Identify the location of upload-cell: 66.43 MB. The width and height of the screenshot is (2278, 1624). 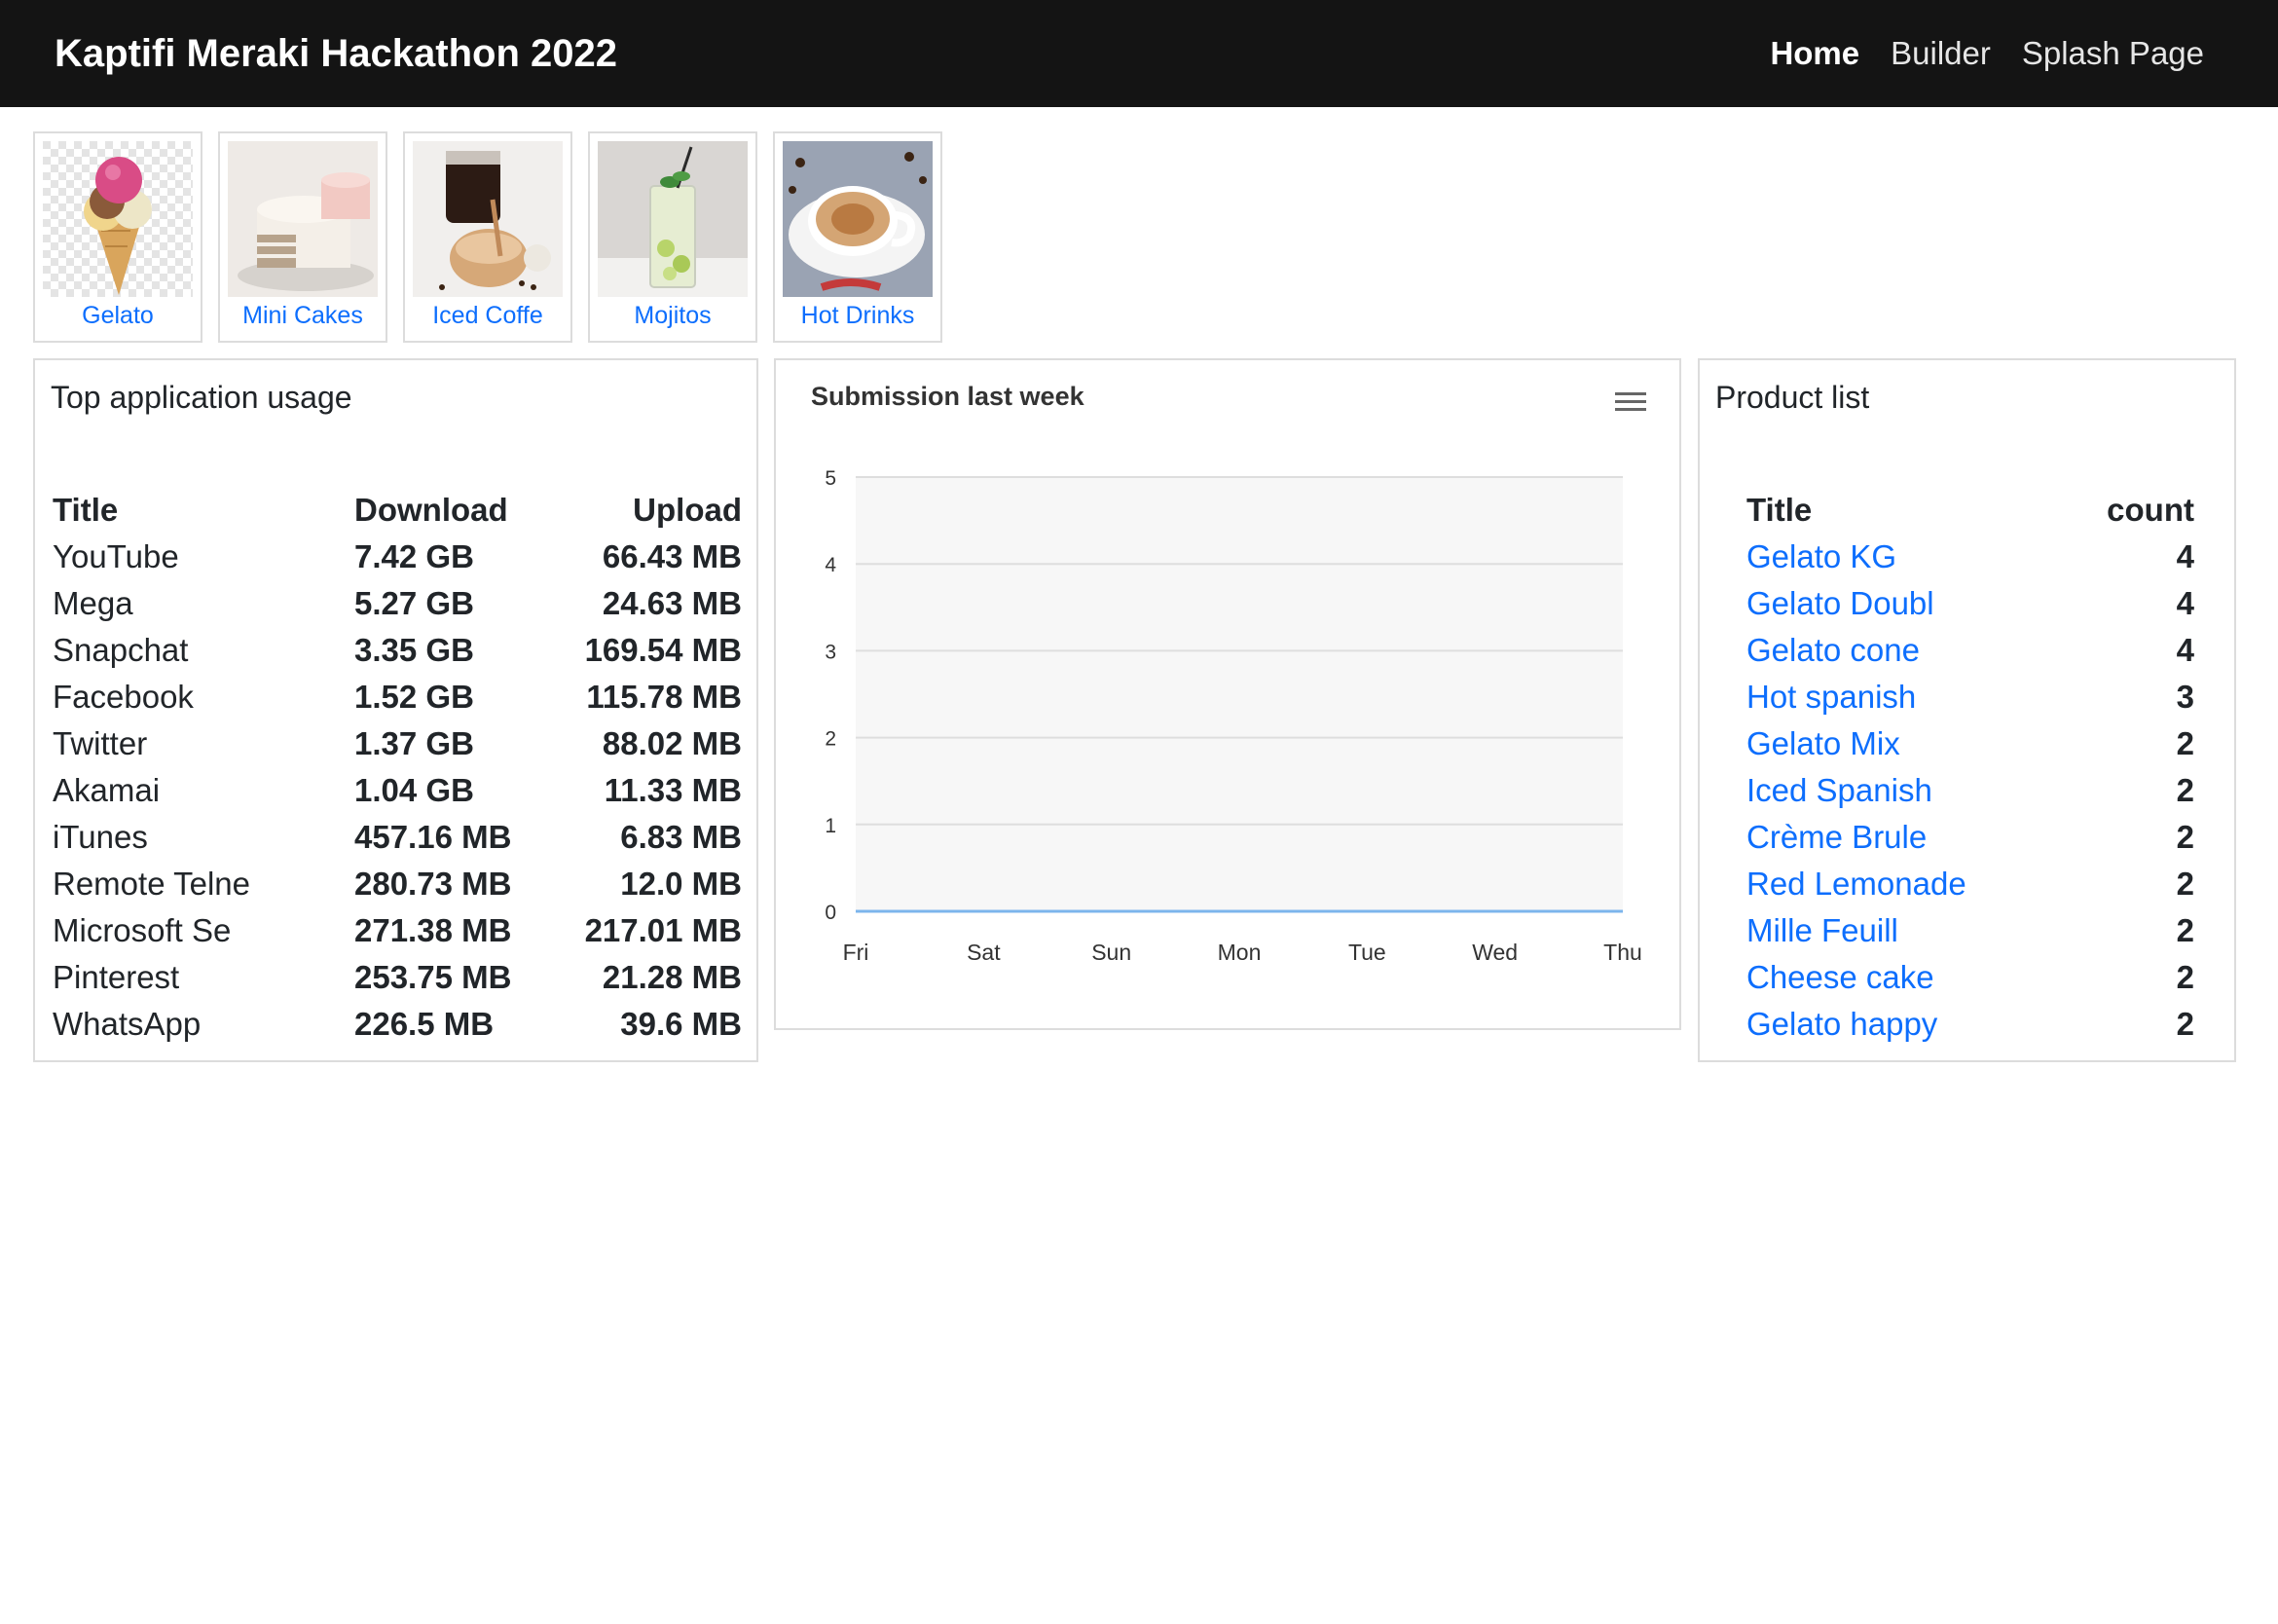
(672, 556).